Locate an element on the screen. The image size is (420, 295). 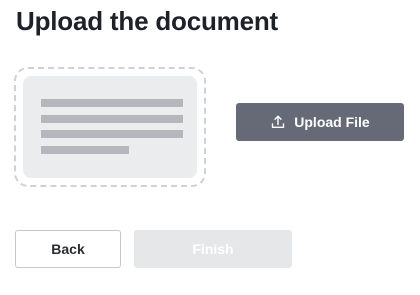
upload-file-button: Upload File is located at coordinates (320, 122).